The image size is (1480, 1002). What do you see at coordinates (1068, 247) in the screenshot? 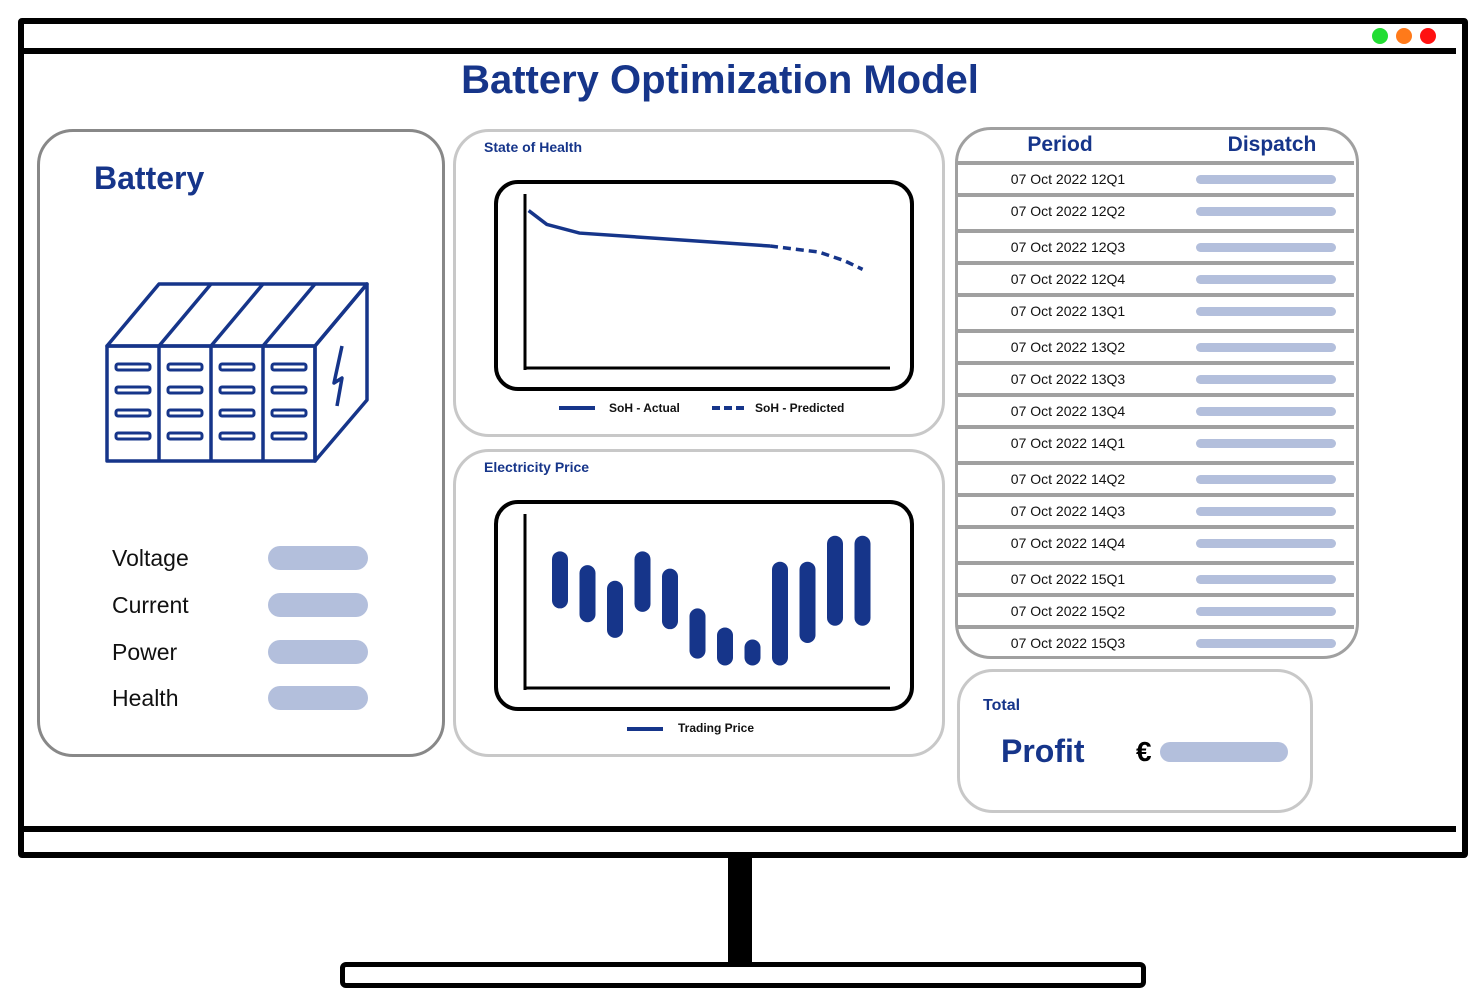
I see `period-cell: 07 Oct 2022 12Q3` at bounding box center [1068, 247].